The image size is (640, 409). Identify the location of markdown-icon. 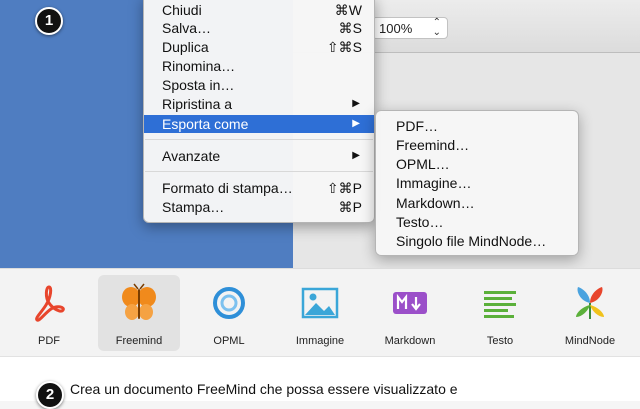
(410, 303).